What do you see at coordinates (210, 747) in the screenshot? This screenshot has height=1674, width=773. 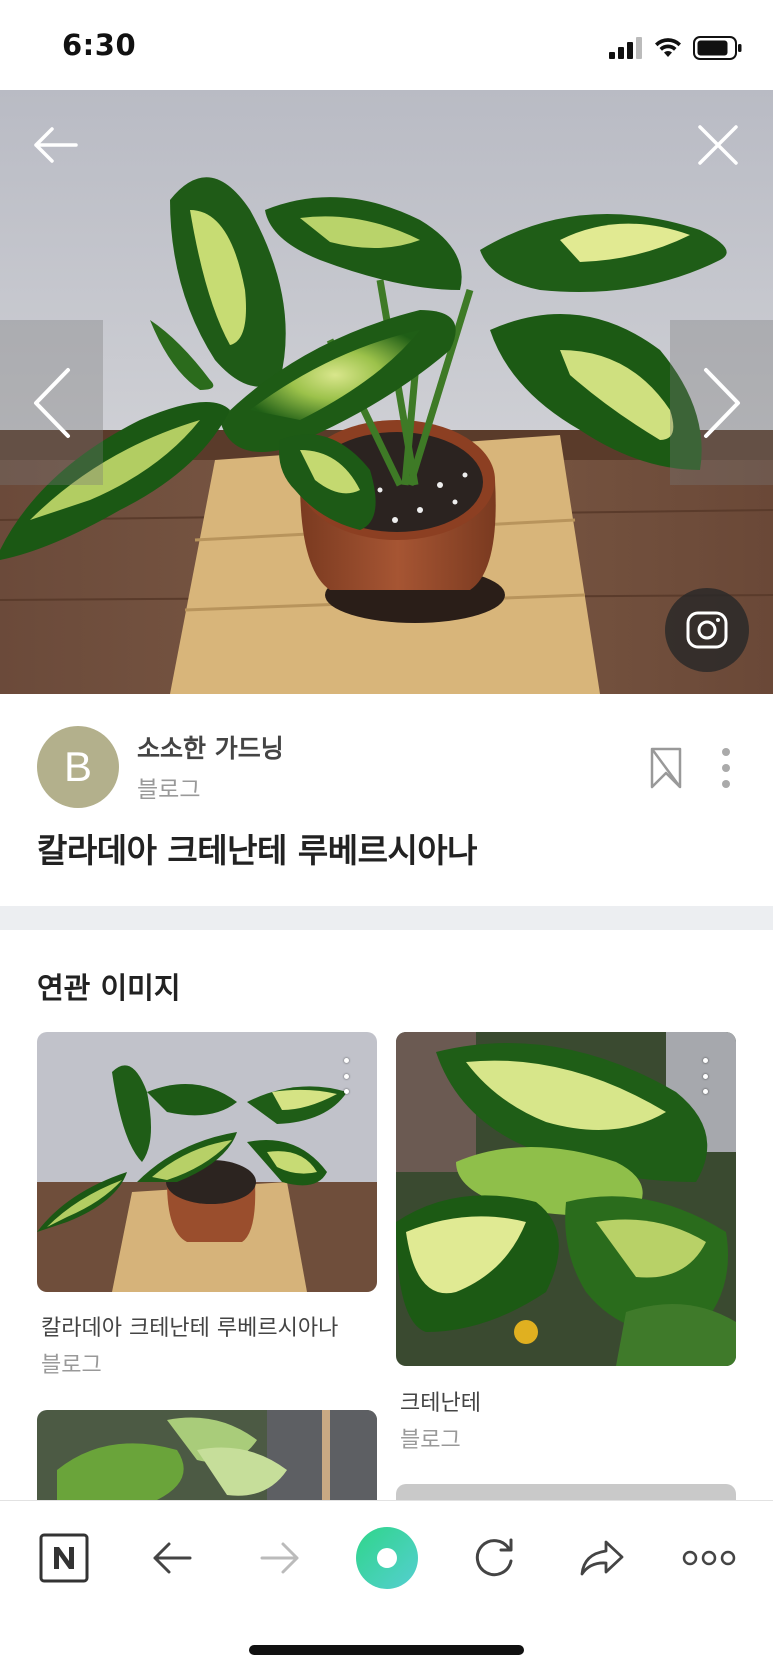 I see `source-name: 소소한 가드닝` at bounding box center [210, 747].